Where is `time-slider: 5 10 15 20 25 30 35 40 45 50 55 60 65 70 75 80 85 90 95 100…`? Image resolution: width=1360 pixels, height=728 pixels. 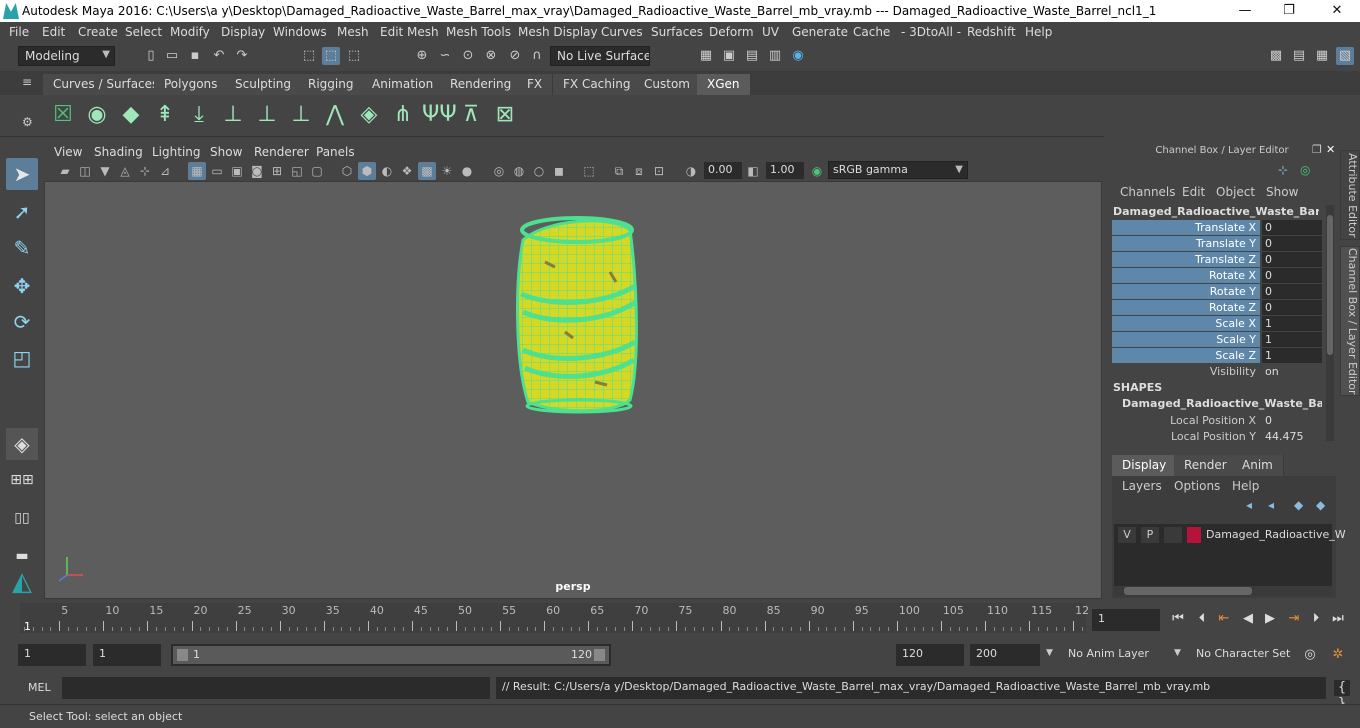
time-slider: 5 10 15 20 25 30 35 40 45 50 55 60 65 70 75 80 85 90 95 100… is located at coordinates (680, 619).